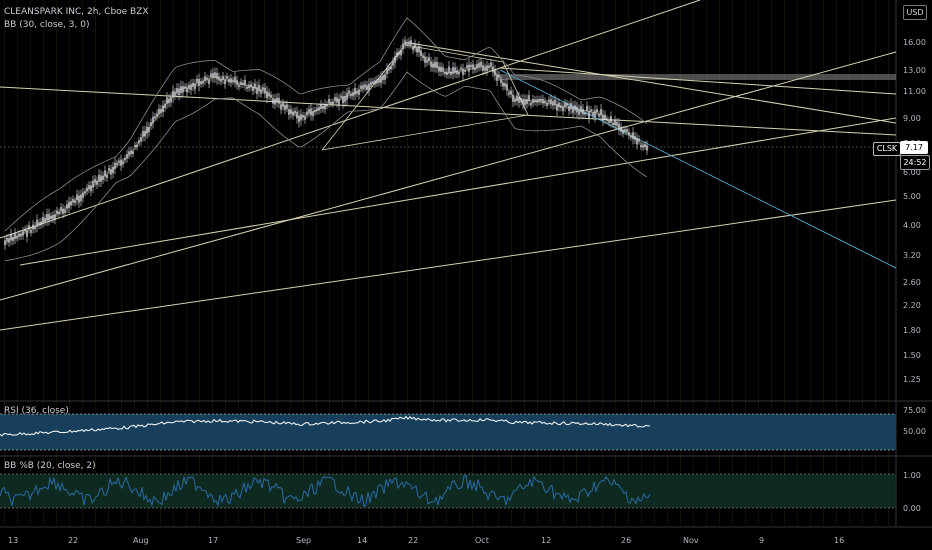 The image size is (932, 550). Describe the element at coordinates (303, 540) in the screenshot. I see `time-tick: Sep` at that location.